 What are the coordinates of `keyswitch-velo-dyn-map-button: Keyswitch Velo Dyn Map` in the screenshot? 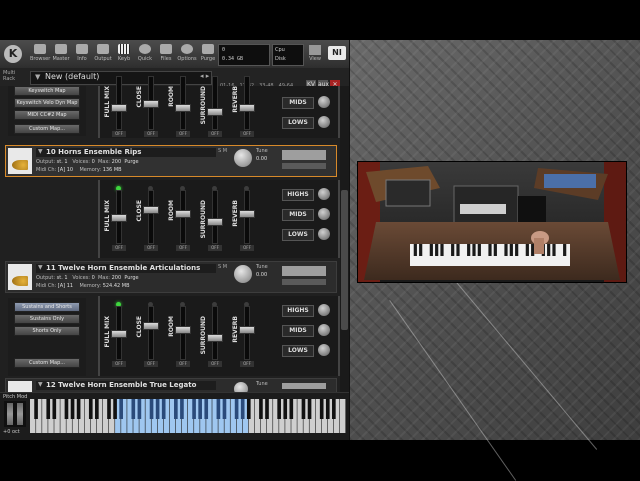 It's located at (47, 103).